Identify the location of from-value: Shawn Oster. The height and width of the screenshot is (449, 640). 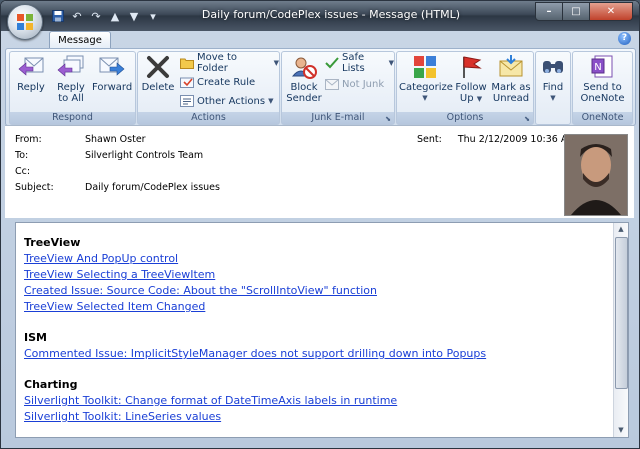
(115, 139).